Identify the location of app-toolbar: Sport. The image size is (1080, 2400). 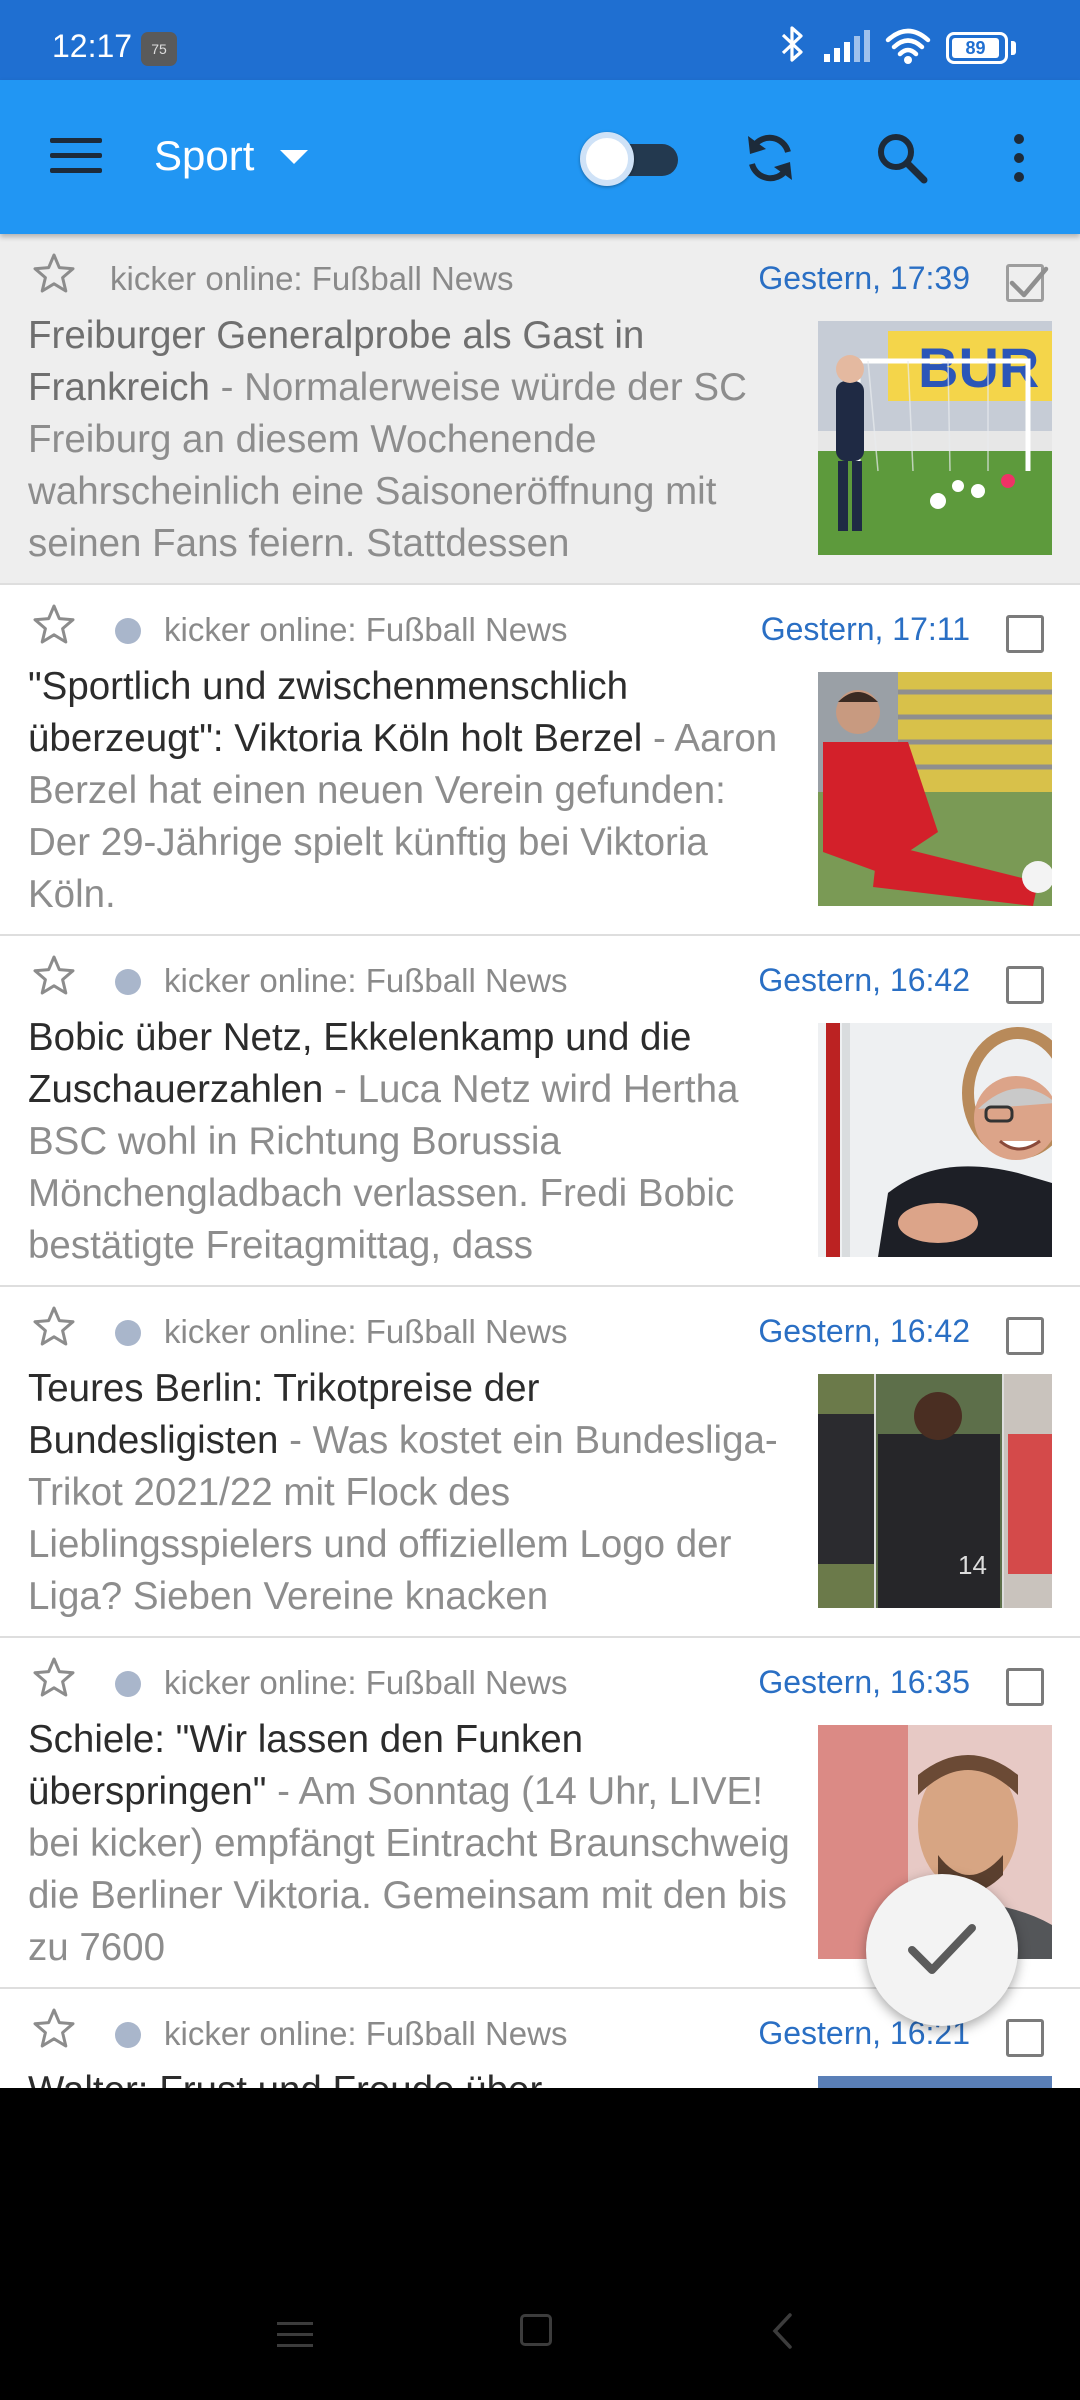
(540, 157).